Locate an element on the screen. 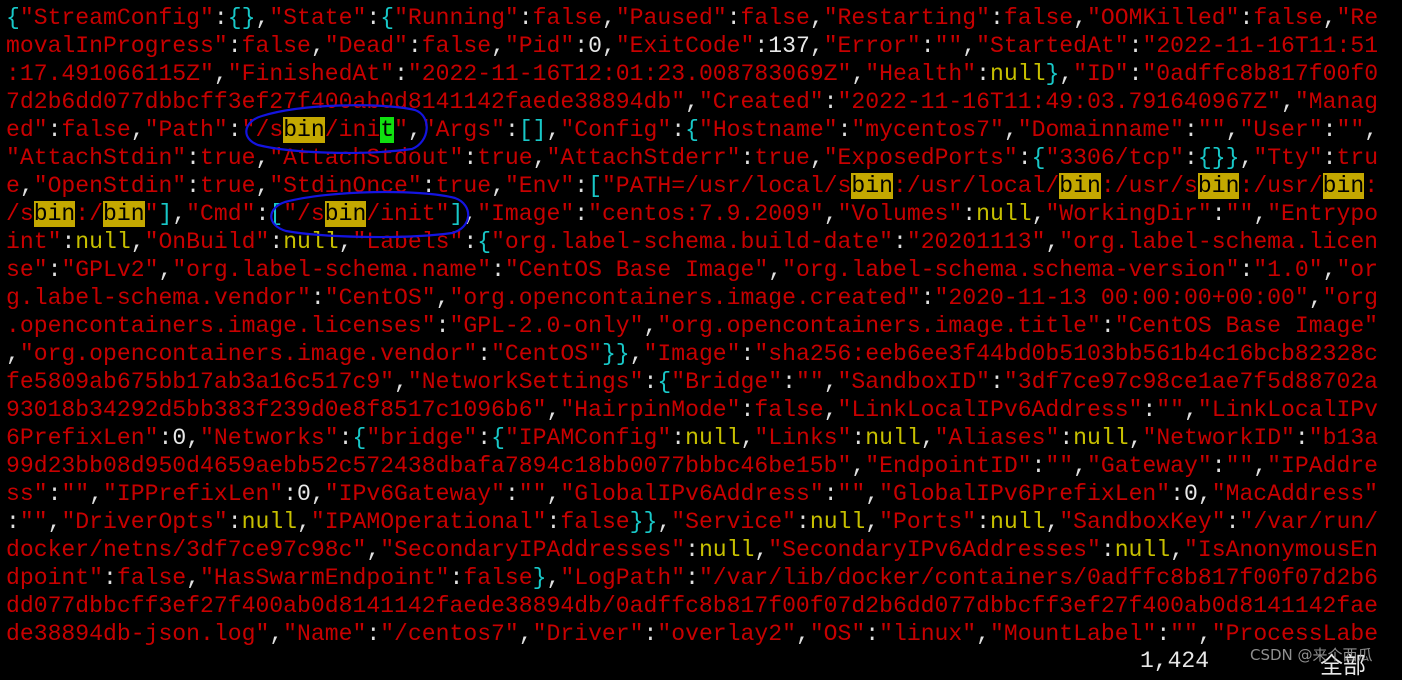 This screenshot has width=1402, height=680. json-token: "Error" is located at coordinates (872, 46).